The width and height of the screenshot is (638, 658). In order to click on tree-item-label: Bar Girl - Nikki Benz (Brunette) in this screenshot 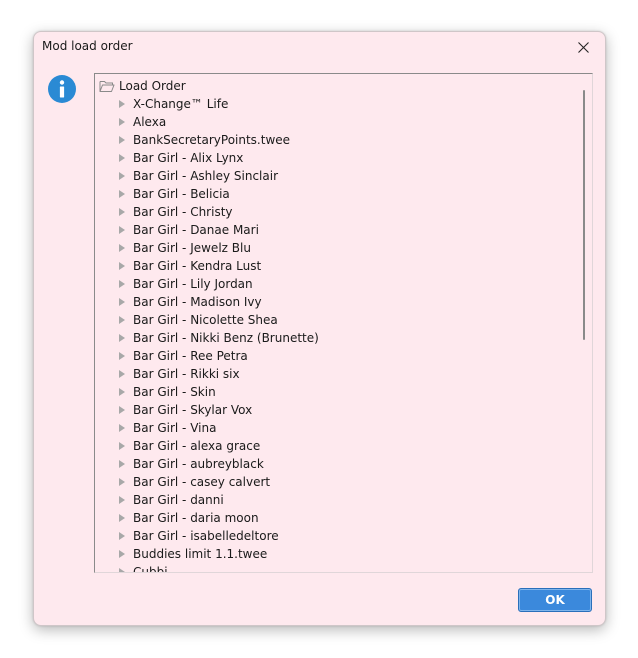, I will do `click(226, 338)`.